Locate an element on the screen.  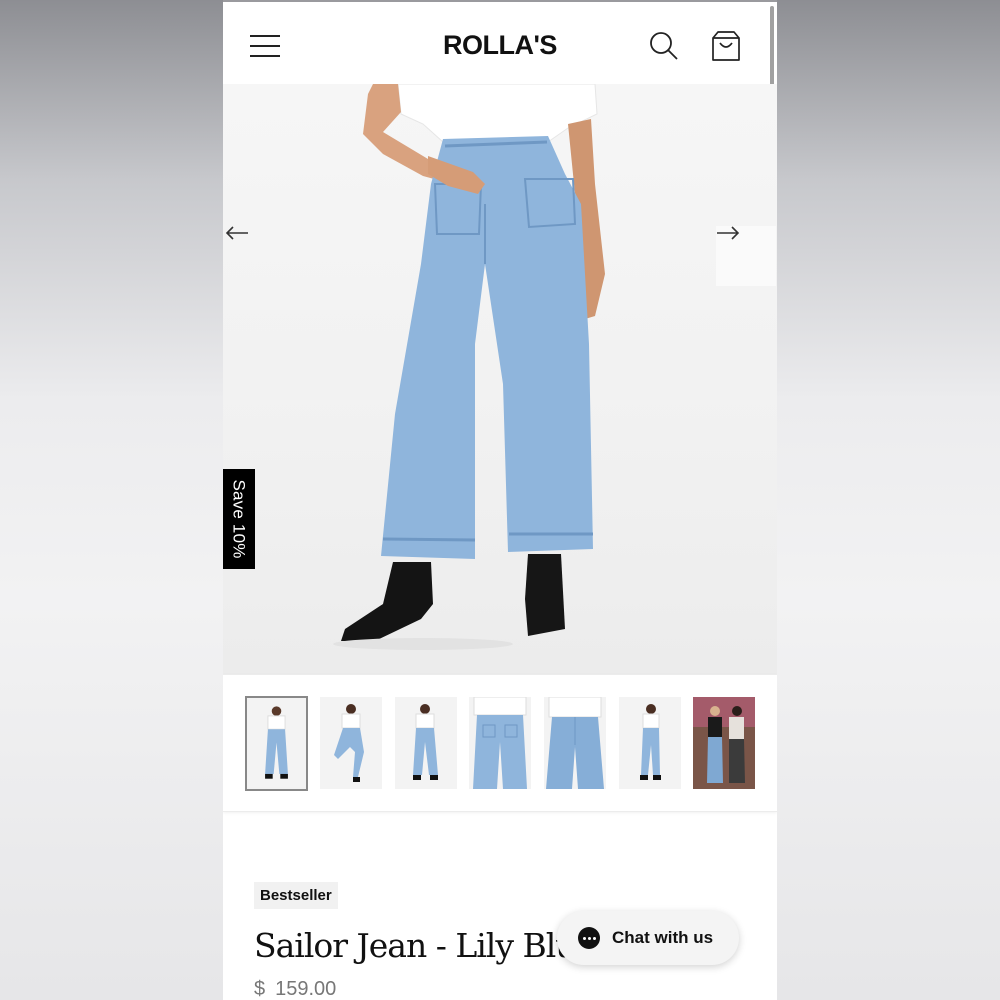
thumbnail-strip is located at coordinates (500, 743).